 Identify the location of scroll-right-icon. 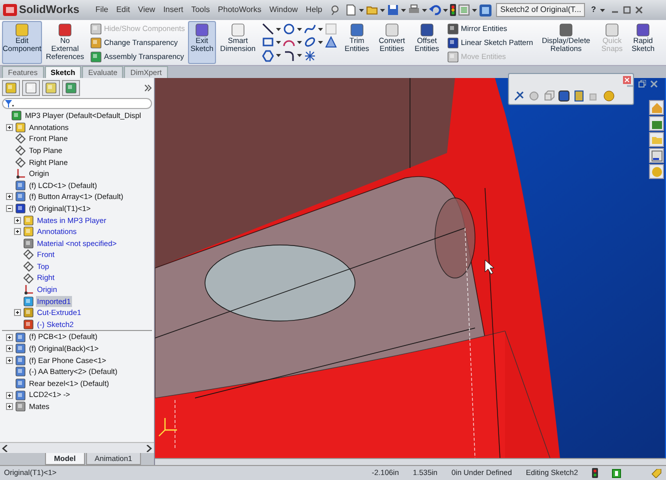
(149, 448).